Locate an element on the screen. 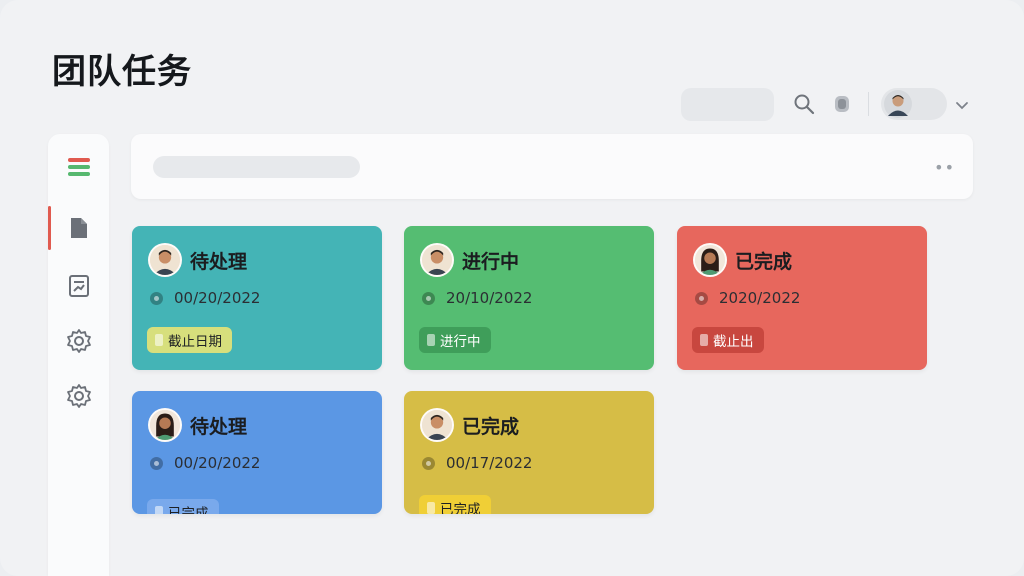 The width and height of the screenshot is (1024, 576). toolbar-divider is located at coordinates (868, 104).